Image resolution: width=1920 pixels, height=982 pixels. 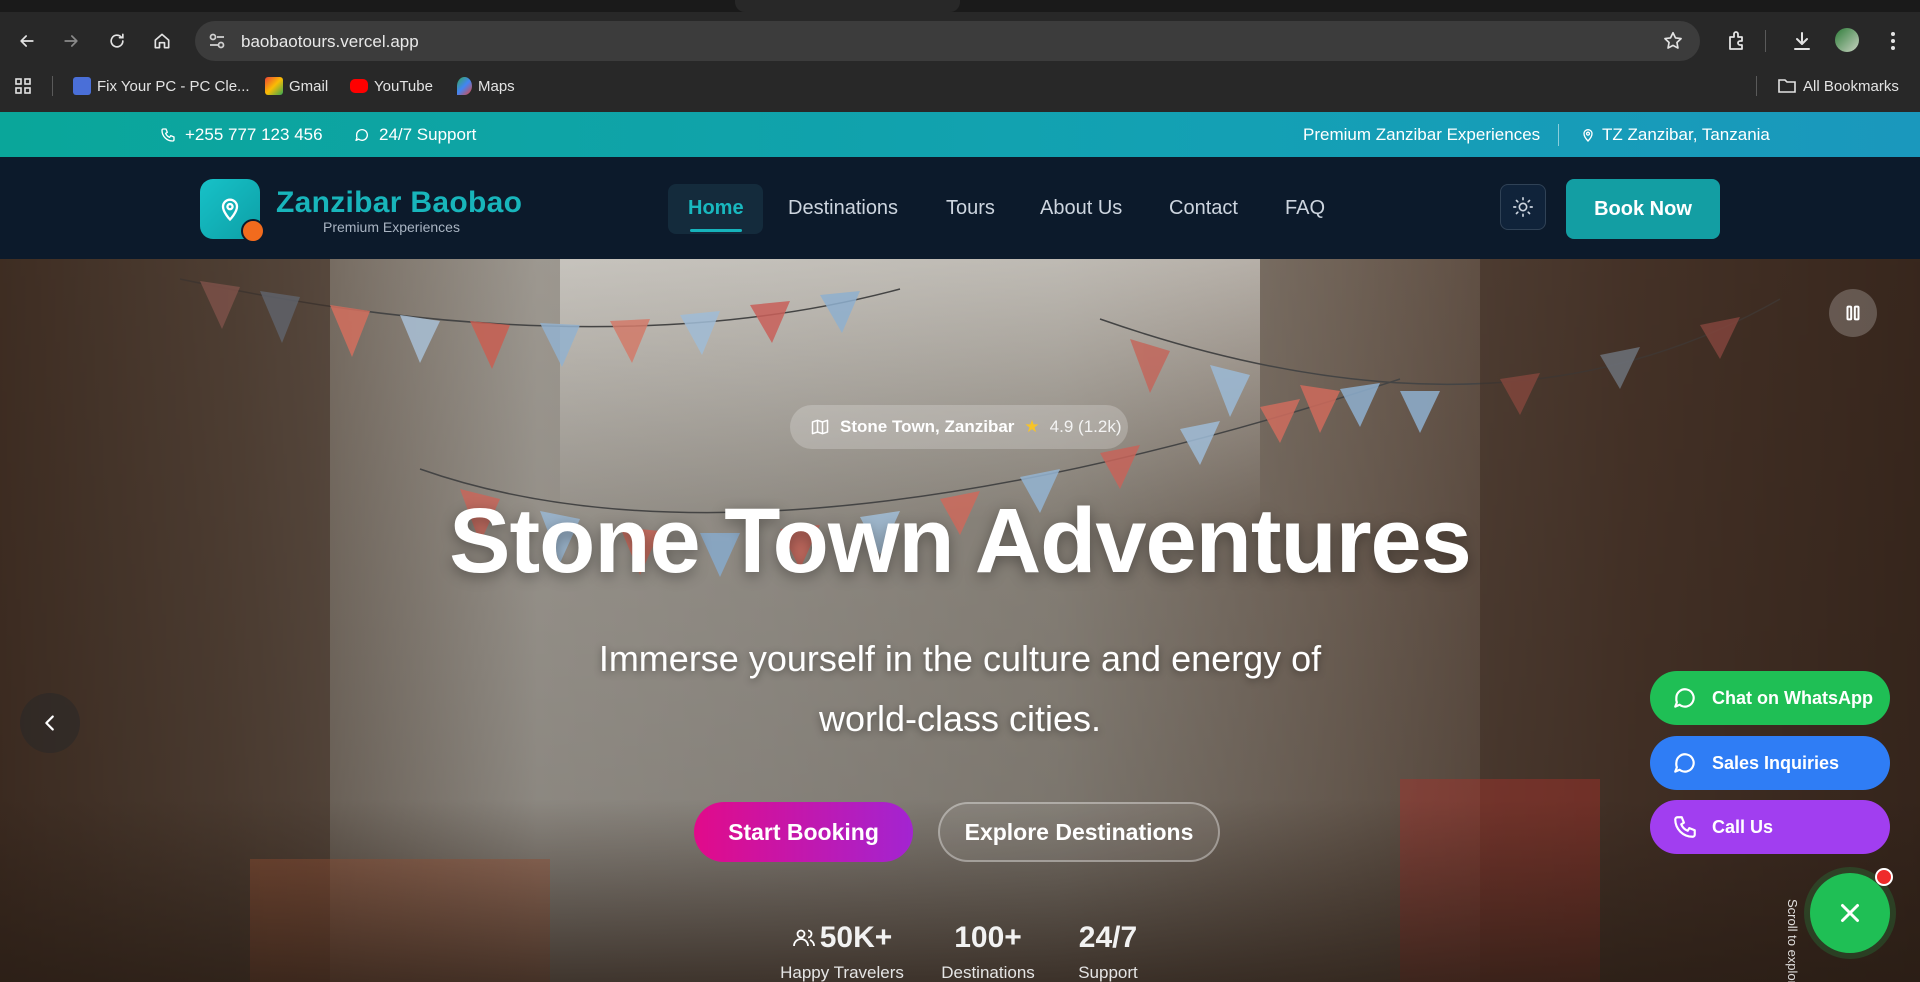 I want to click on youtube-icon, so click(x=359, y=86).